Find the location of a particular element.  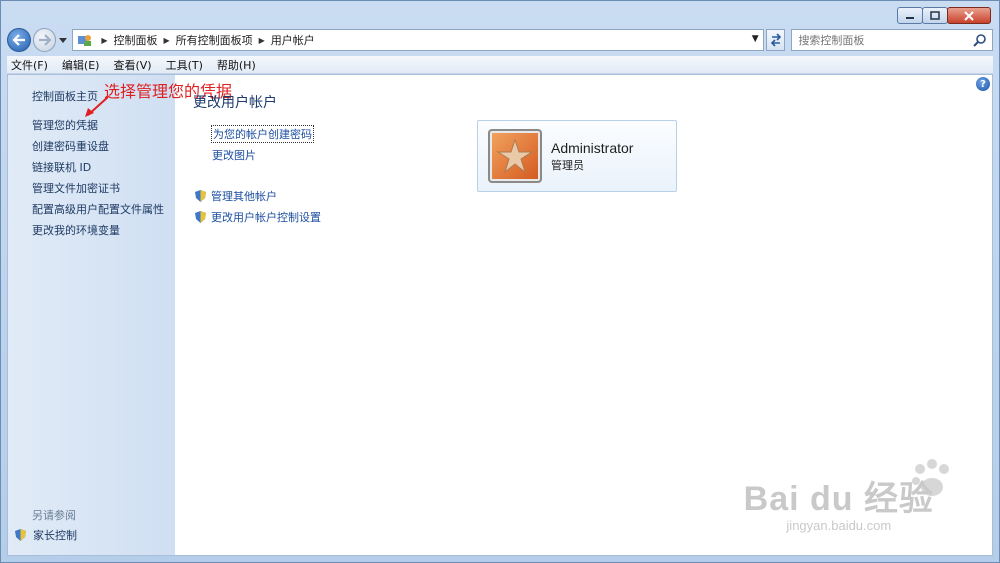

see-also-title: 另请参阅 is located at coordinates (54, 515).